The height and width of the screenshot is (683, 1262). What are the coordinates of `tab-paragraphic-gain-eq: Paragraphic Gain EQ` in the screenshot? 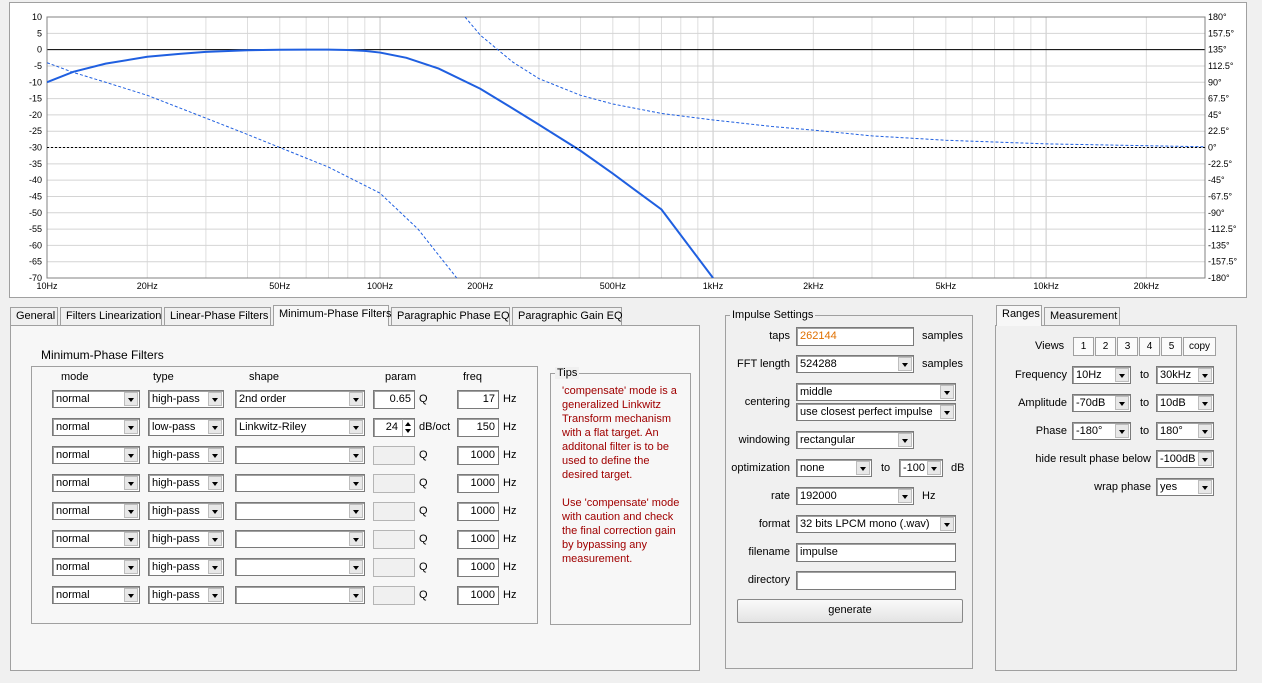 It's located at (567, 316).